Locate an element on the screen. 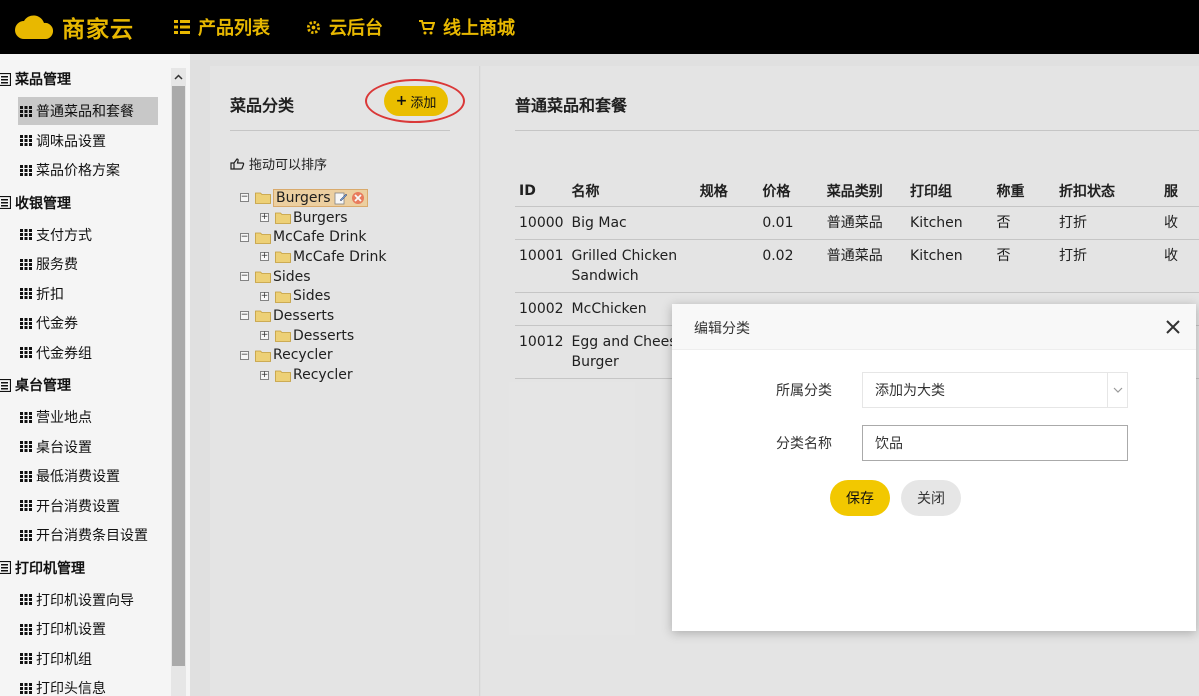 The image size is (1199, 696). list-icon is located at coordinates (182, 27).